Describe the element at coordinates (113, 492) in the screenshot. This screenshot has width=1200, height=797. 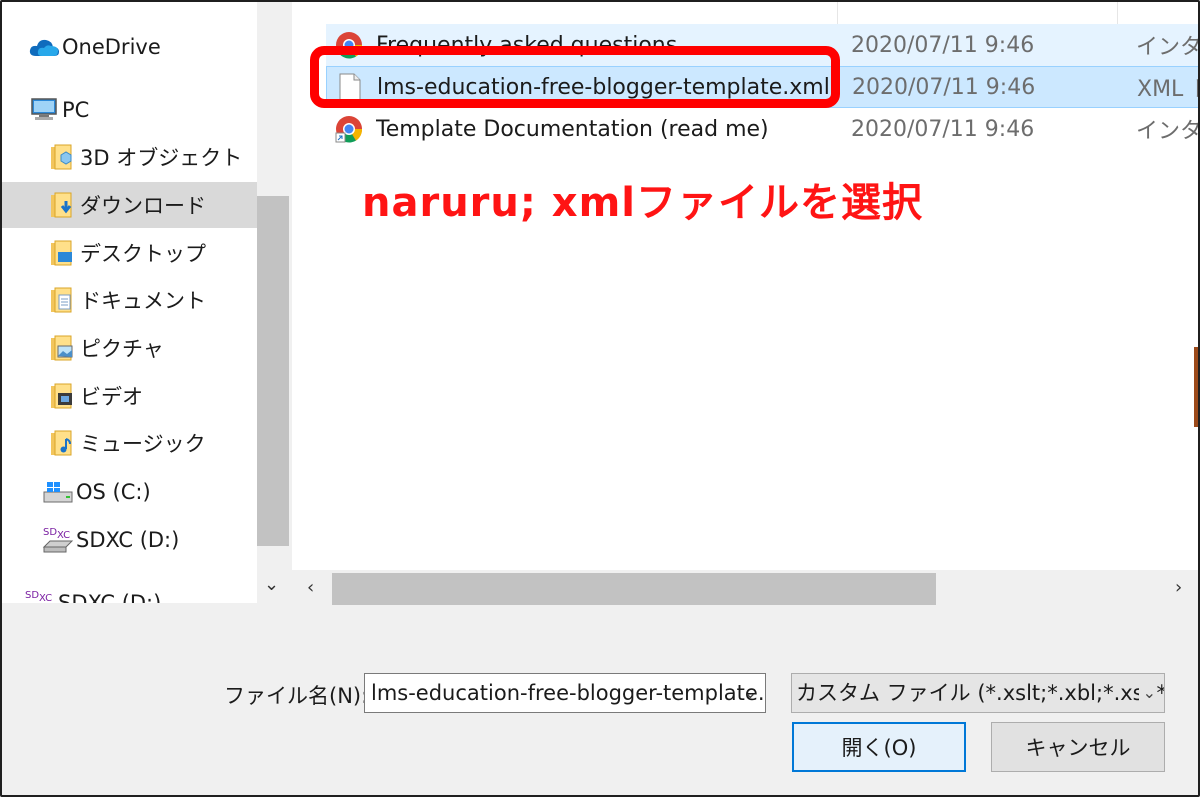
I see `nav-item-label: OS (C:)` at that location.